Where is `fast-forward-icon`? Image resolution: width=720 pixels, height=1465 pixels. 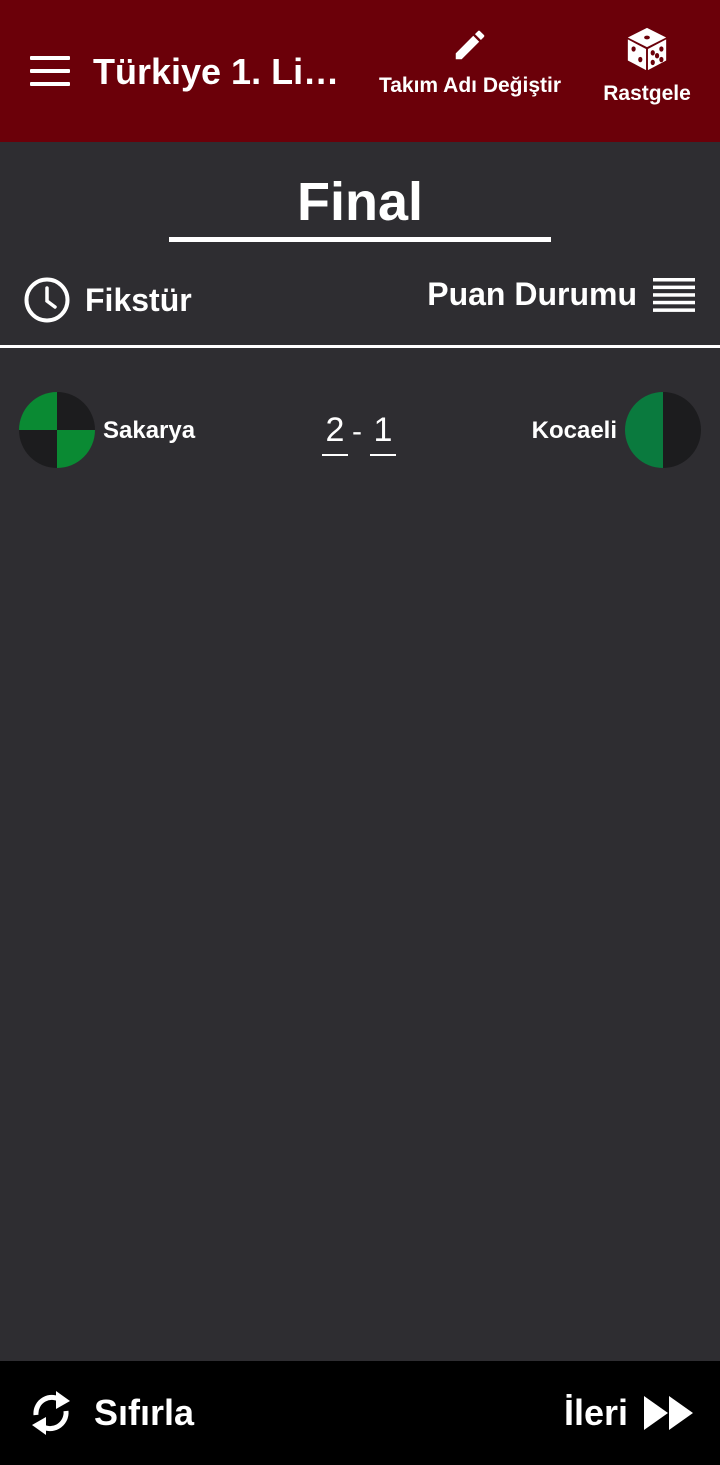
fast-forward-icon is located at coordinates (668, 1413).